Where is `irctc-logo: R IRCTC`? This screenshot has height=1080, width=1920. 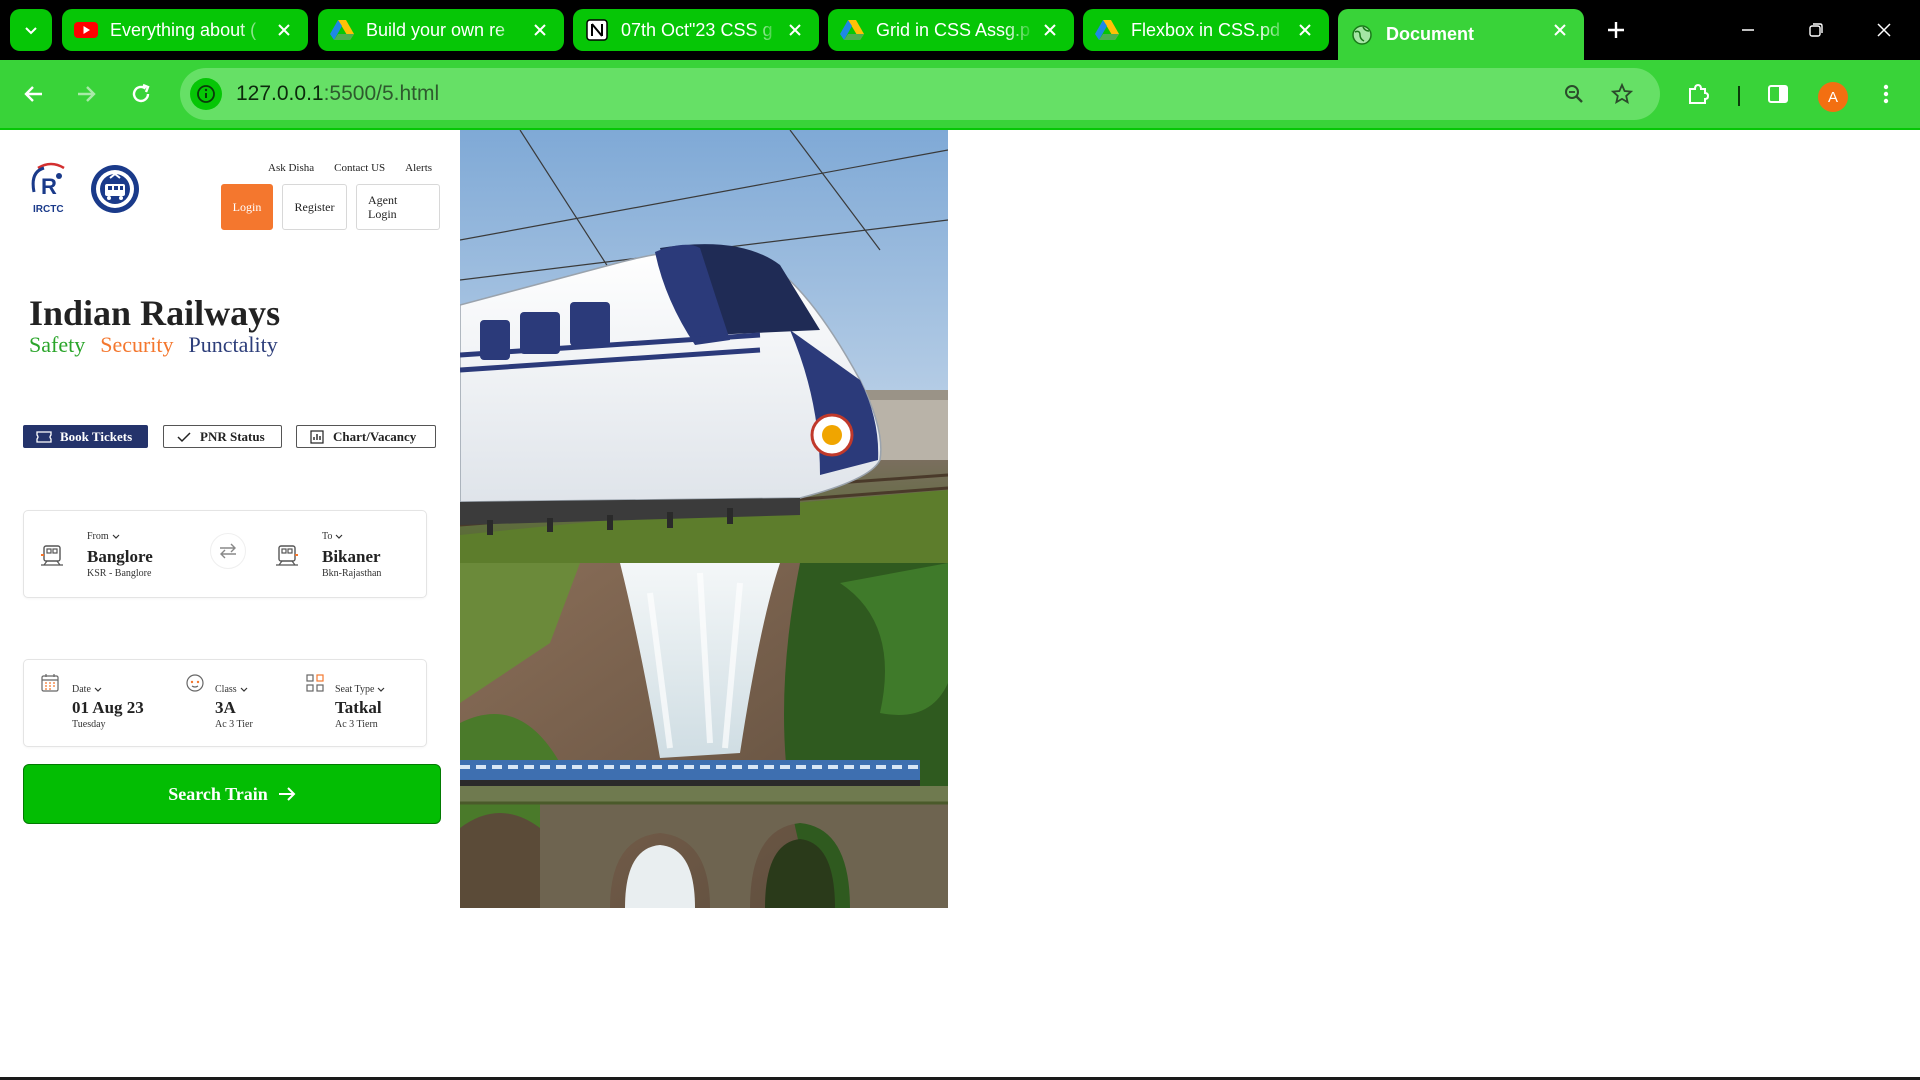 irctc-logo: R IRCTC is located at coordinates (51, 188).